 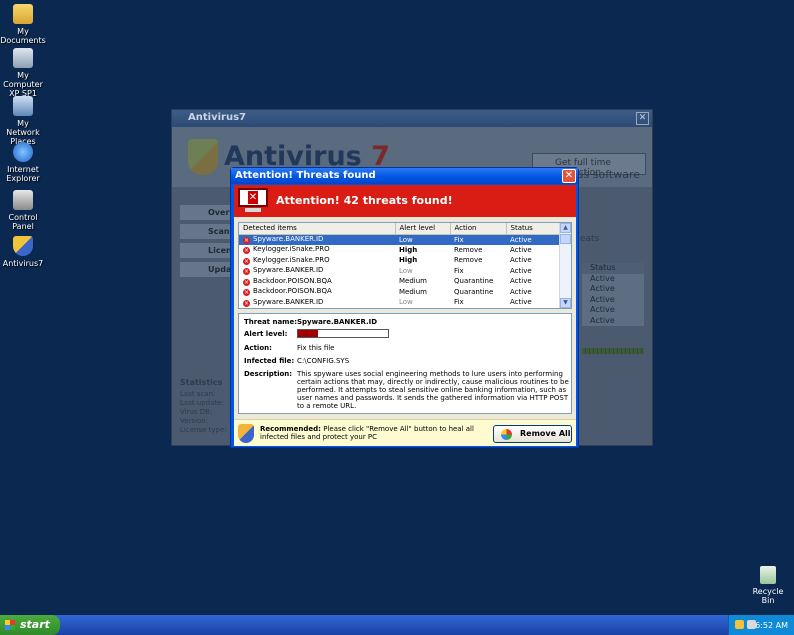 I want to click on shield-logo-icon, so click(x=203, y=157).